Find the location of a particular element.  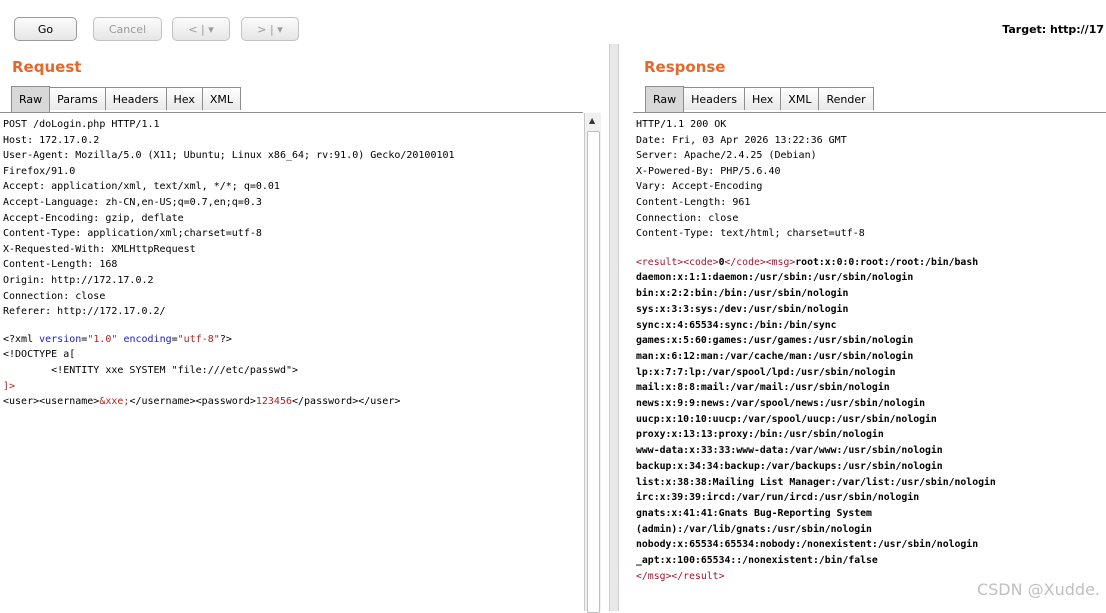

result-close-tag: </result> is located at coordinates (698, 576).